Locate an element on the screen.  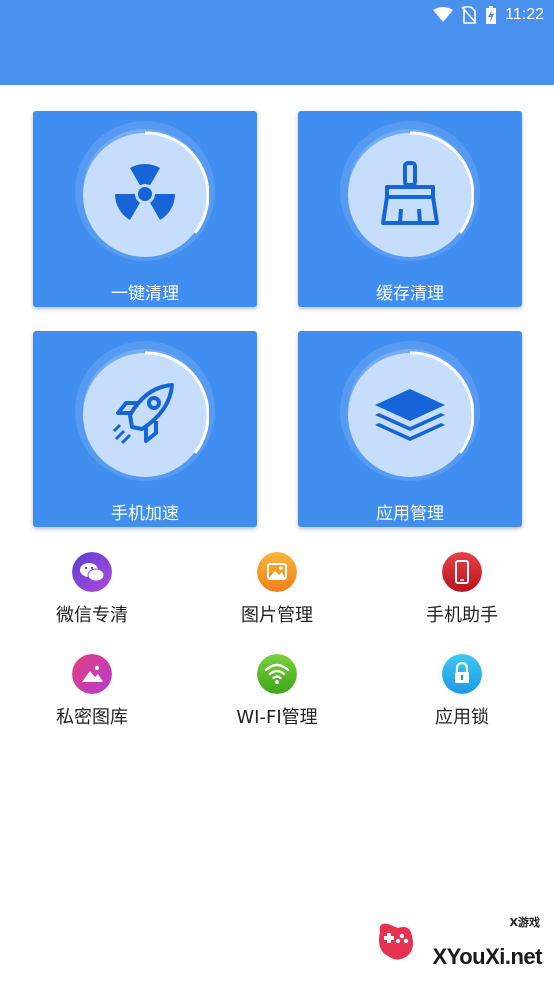
status-icons: 11:22 is located at coordinates (488, 15).